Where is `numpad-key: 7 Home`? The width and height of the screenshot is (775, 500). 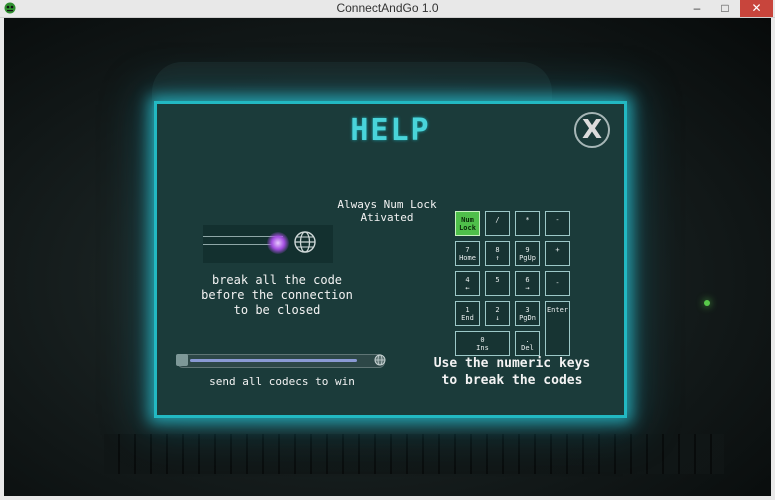
numpad-key: 7 Home is located at coordinates (467, 253).